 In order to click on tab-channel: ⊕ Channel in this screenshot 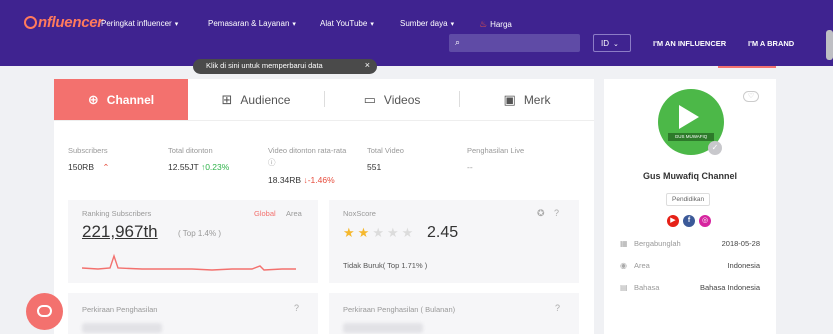, I will do `click(121, 99)`.